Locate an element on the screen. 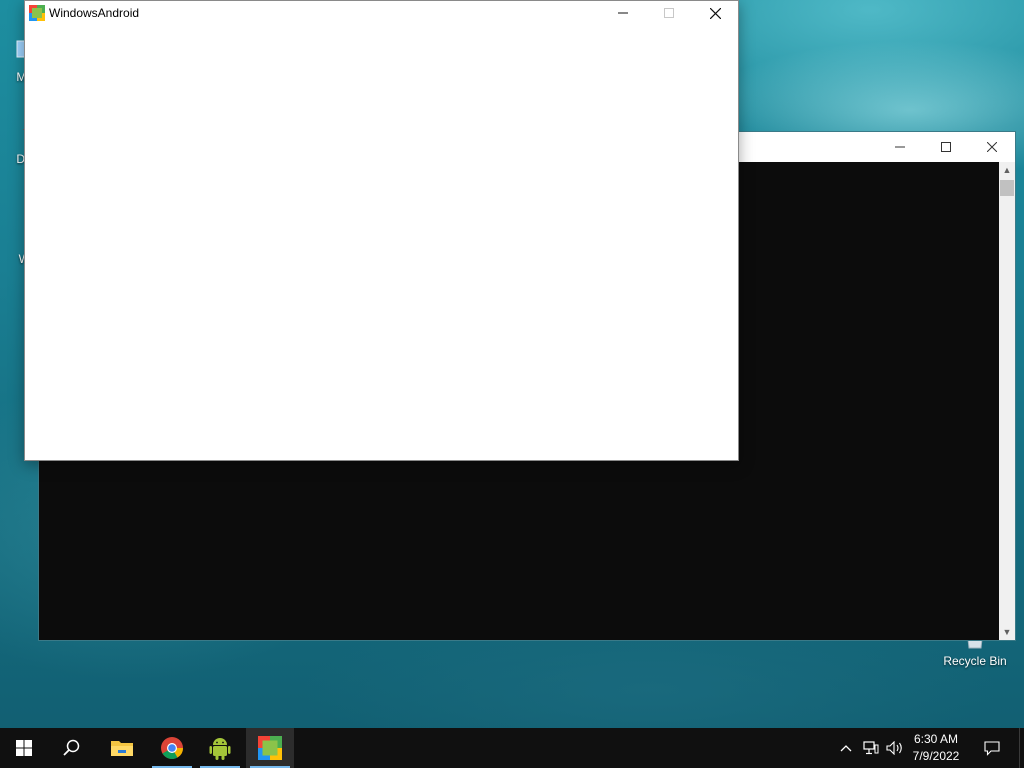  console-scrollbar: ▲ ▼ is located at coordinates (1007, 401).